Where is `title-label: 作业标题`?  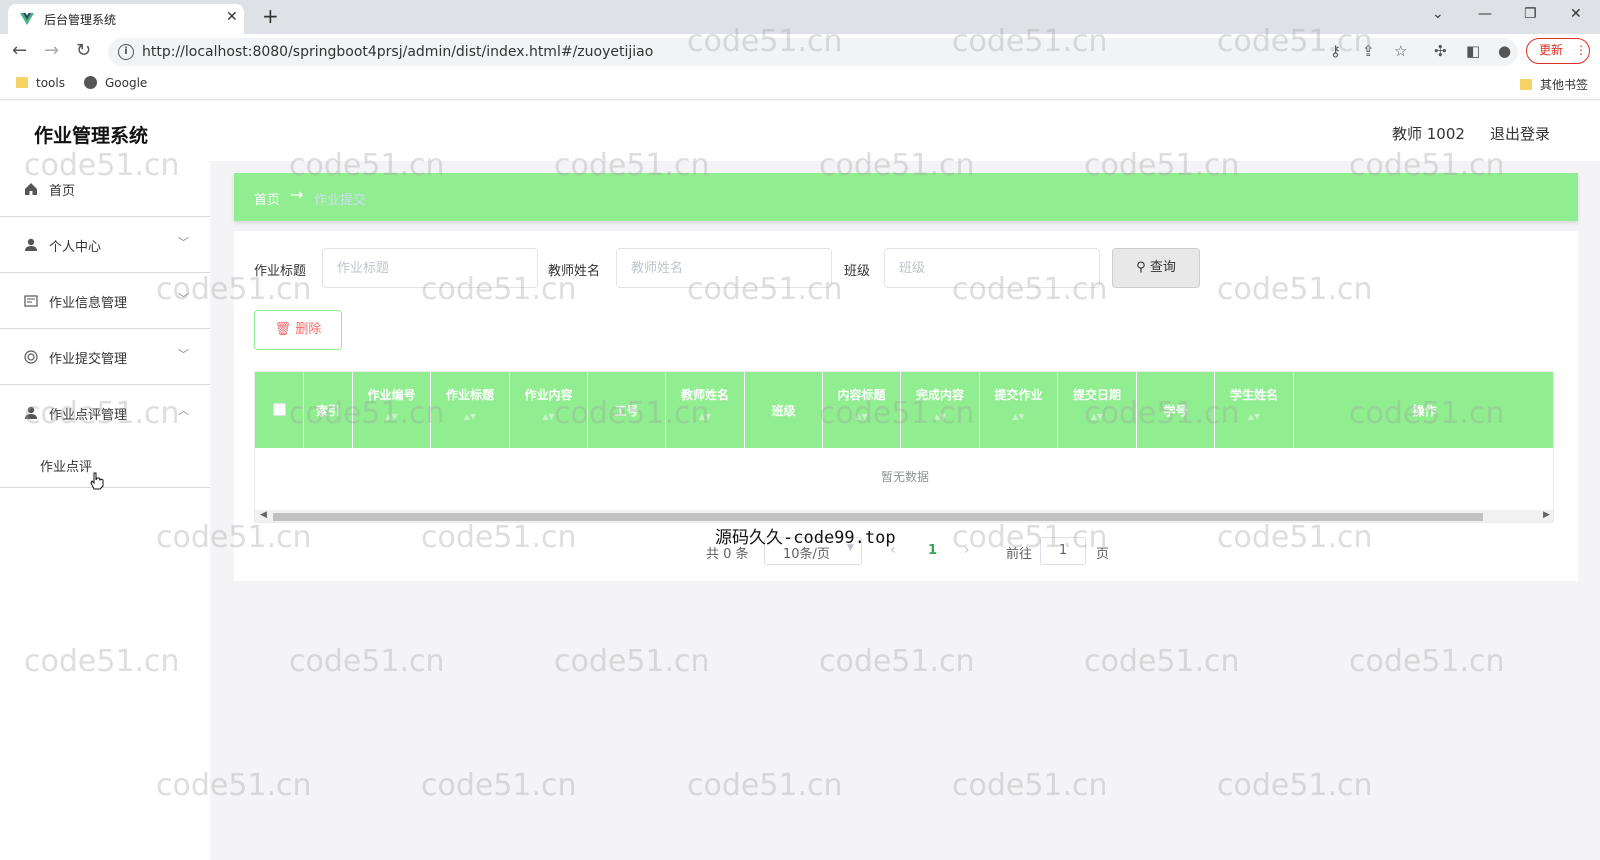 title-label: 作业标题 is located at coordinates (280, 271).